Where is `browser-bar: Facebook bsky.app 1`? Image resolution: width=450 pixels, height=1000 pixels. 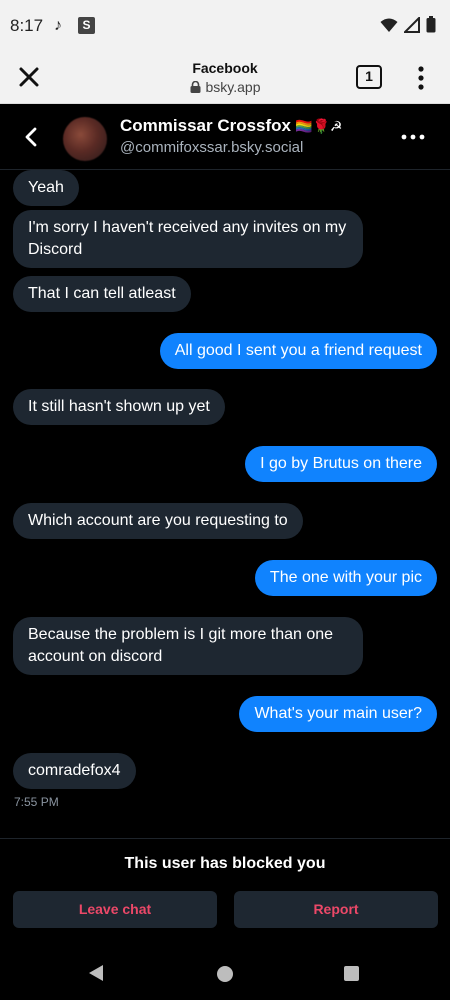 browser-bar: Facebook bsky.app 1 is located at coordinates (225, 78).